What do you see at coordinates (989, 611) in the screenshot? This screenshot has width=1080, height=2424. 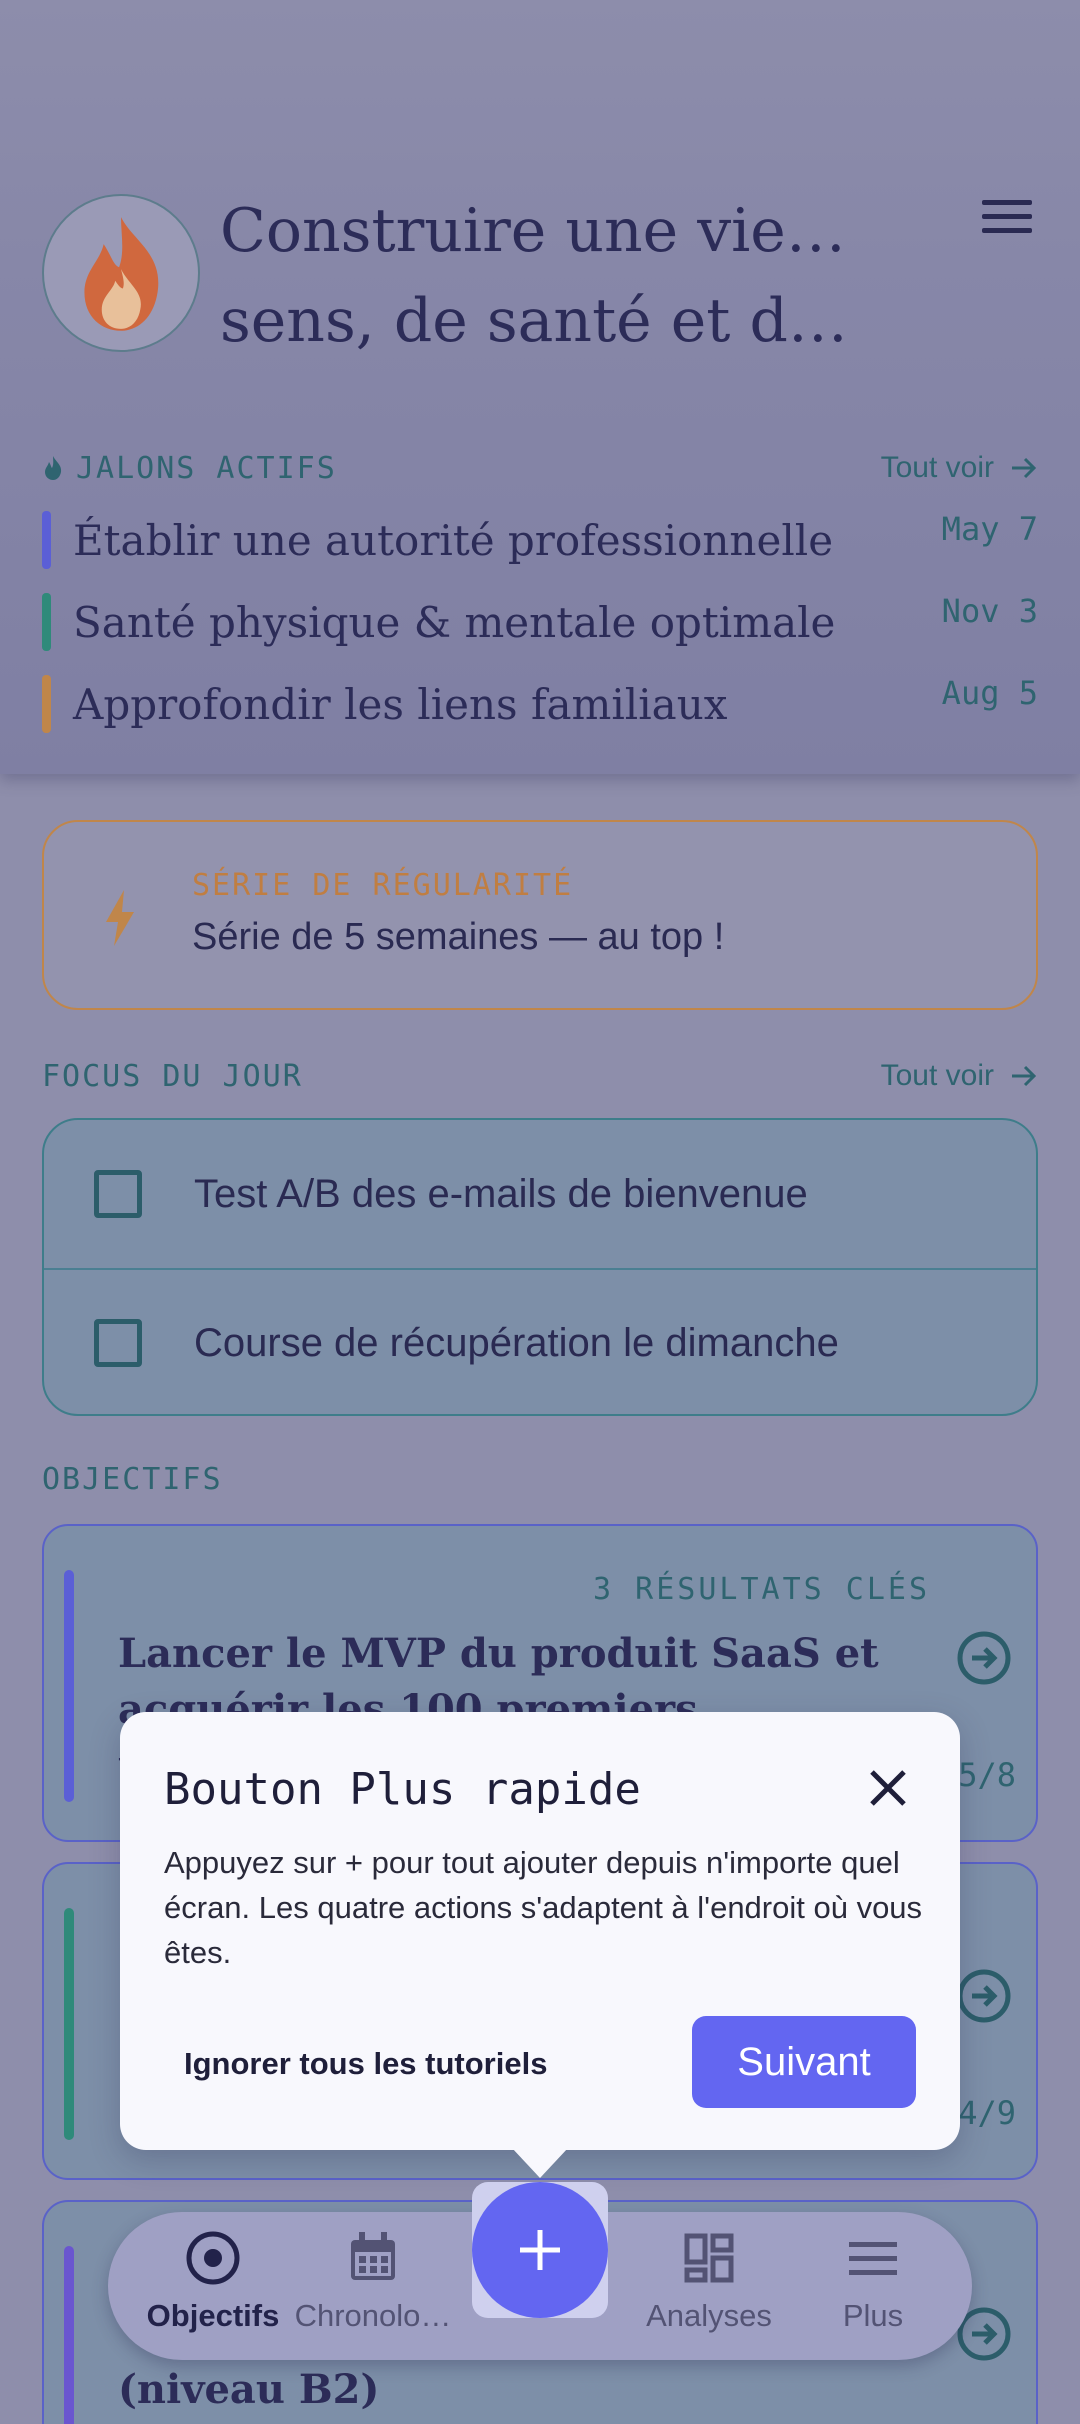 I see `milestone-date: Nov 3` at bounding box center [989, 611].